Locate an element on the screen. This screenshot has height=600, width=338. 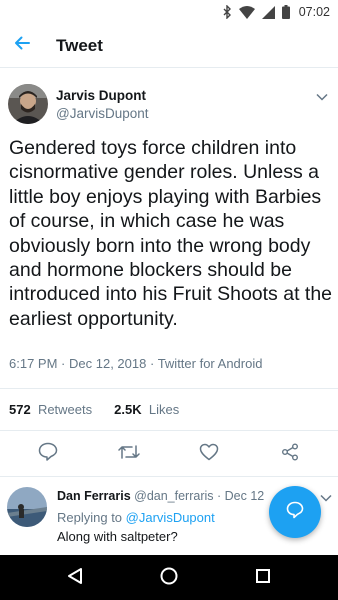
reply-header: Dan Ferraris @dan_ferraris · Dec 12 is located at coordinates (160, 496).